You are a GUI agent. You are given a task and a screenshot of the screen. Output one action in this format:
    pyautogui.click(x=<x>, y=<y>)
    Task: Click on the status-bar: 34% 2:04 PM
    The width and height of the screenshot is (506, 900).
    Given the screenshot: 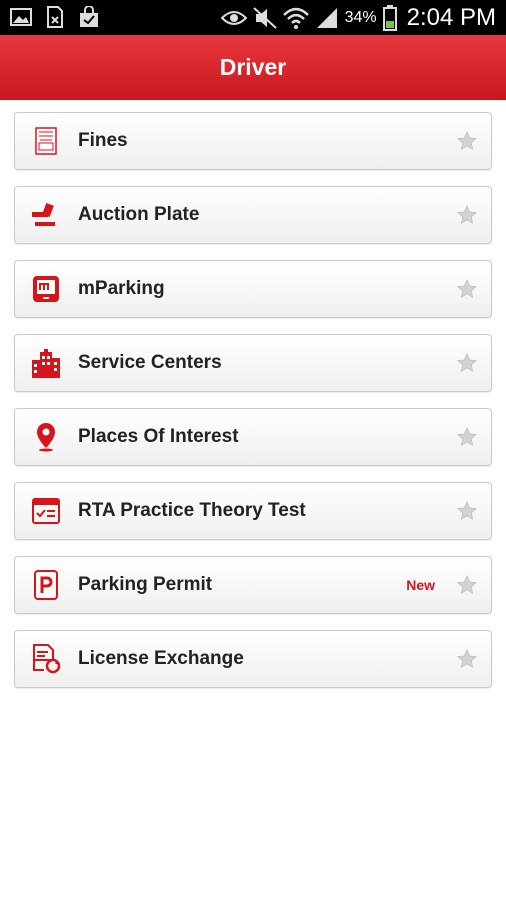 What is the action you would take?
    pyautogui.click(x=253, y=17)
    